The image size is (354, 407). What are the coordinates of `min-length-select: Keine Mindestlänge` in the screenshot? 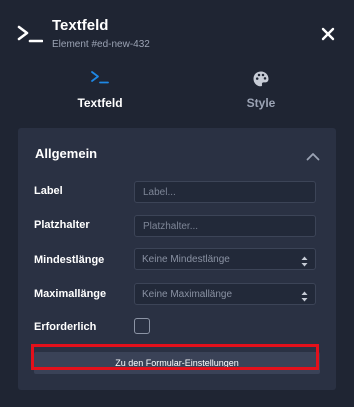 It's located at (225, 259).